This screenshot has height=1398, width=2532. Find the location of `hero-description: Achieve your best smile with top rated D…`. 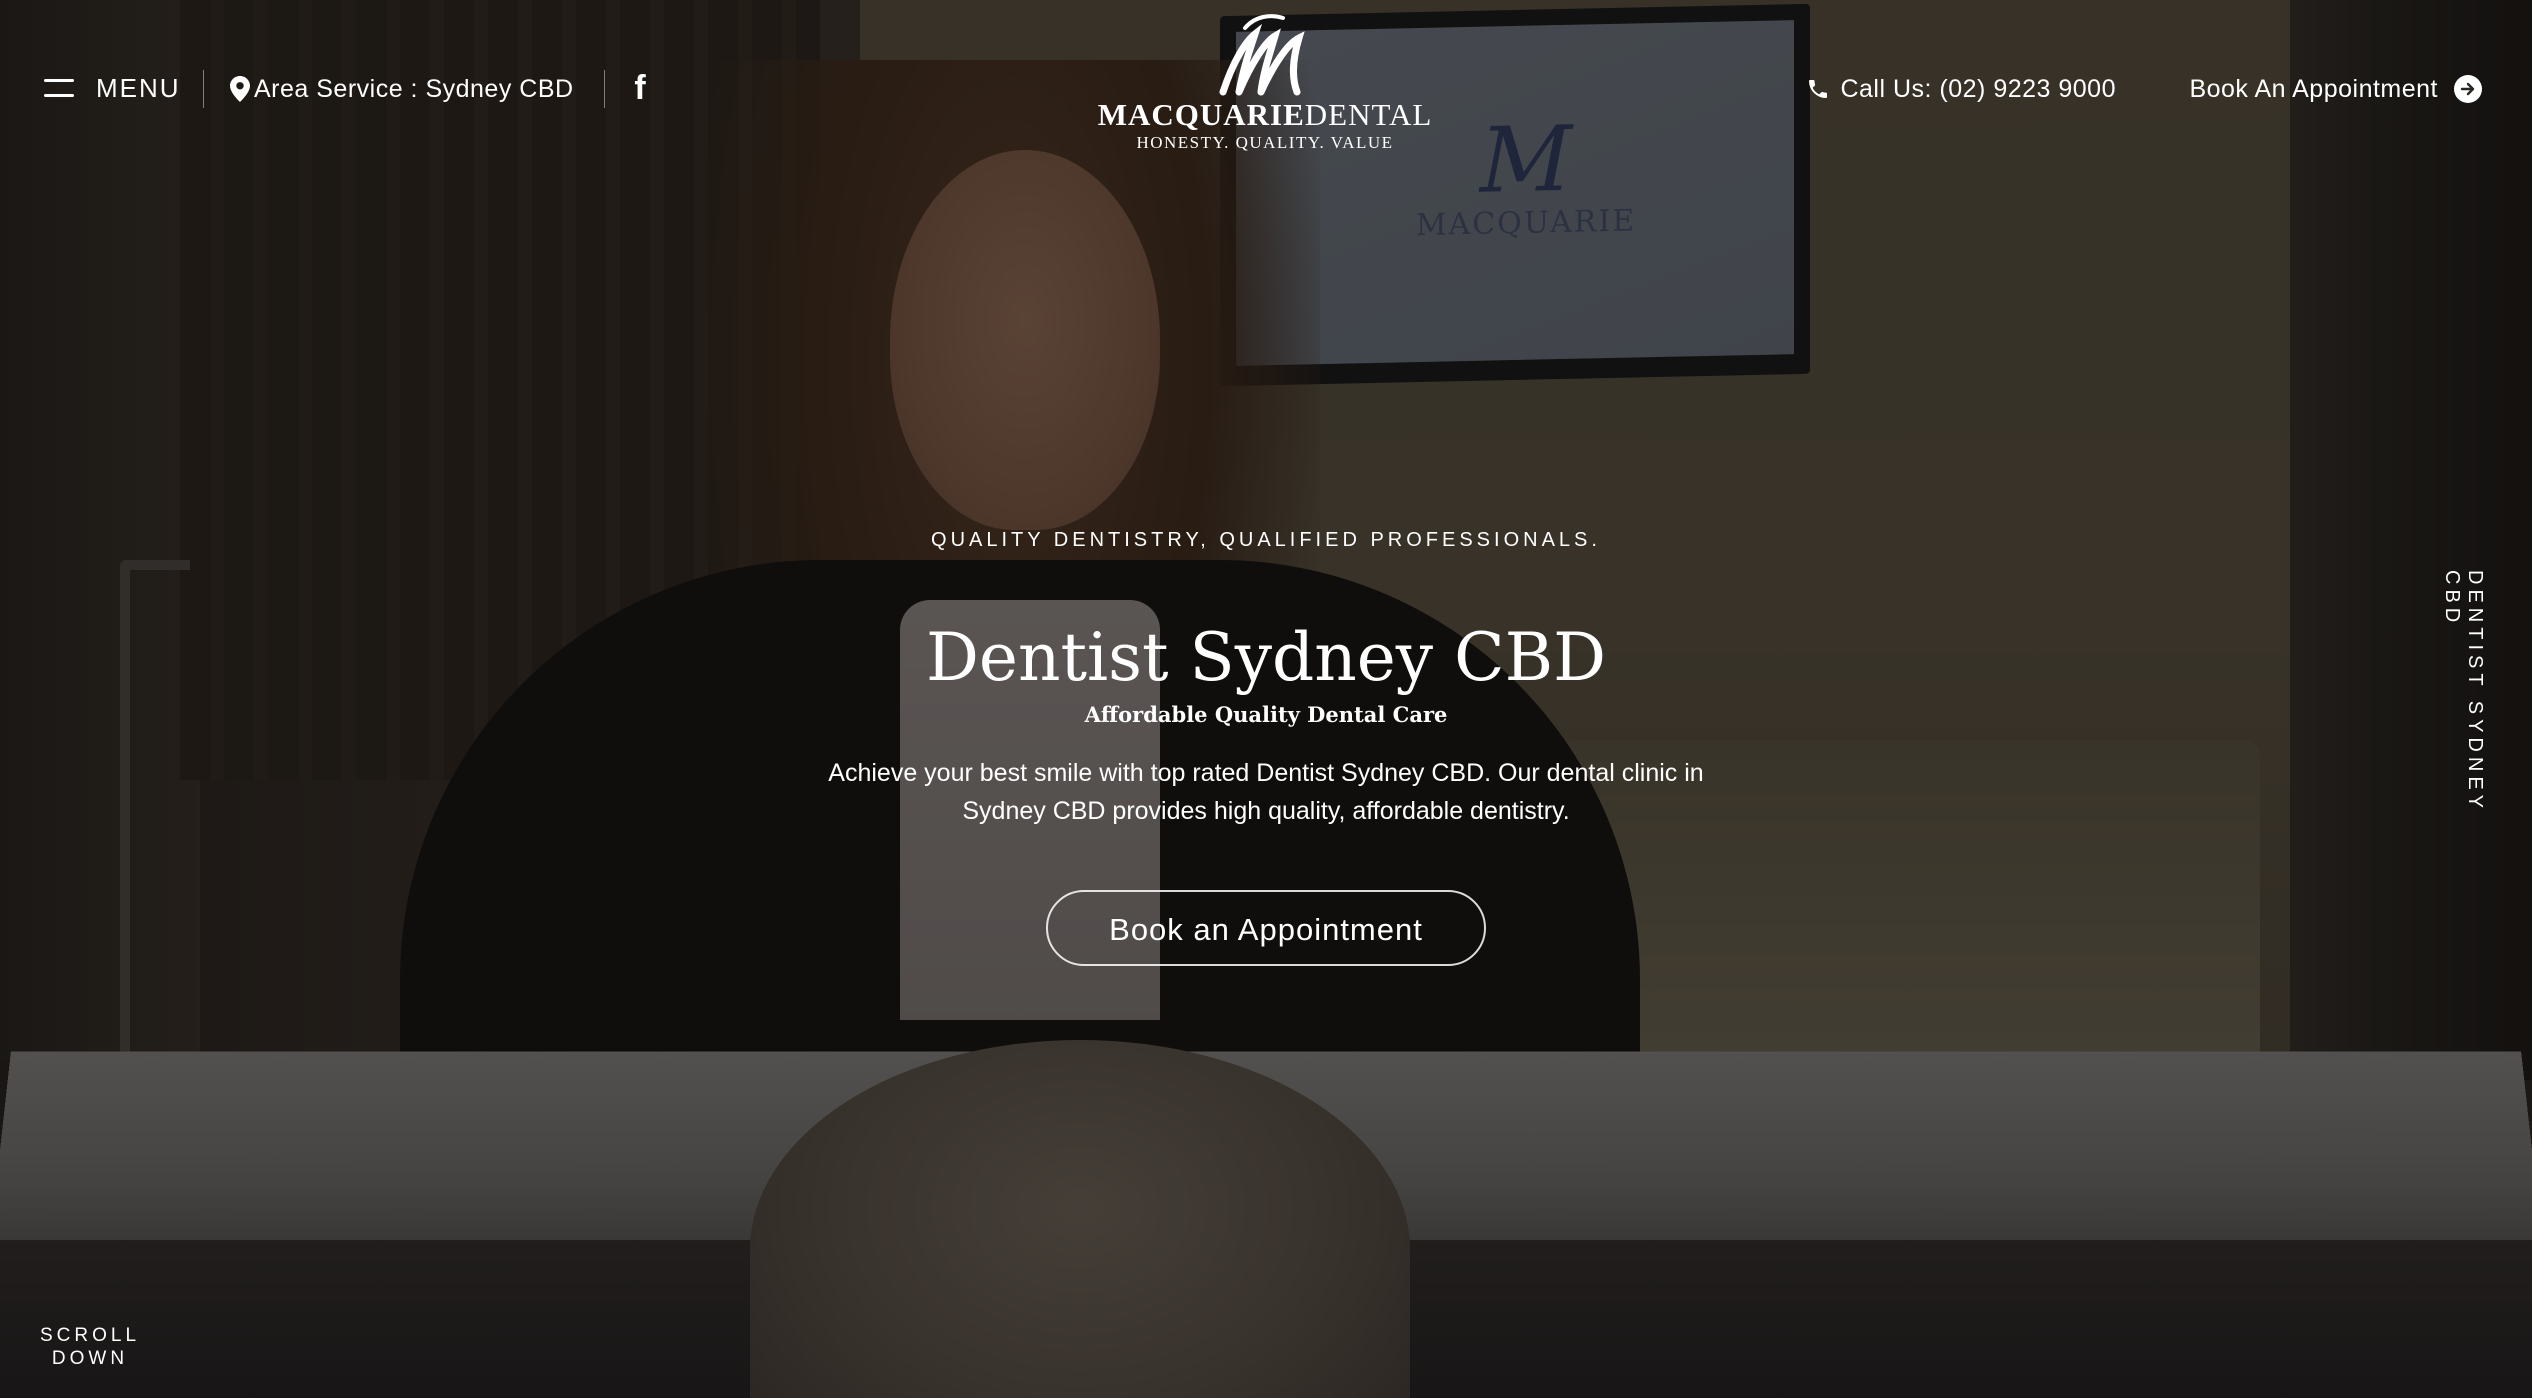

hero-description: Achieve your best smile with top rated D… is located at coordinates (1266, 792).